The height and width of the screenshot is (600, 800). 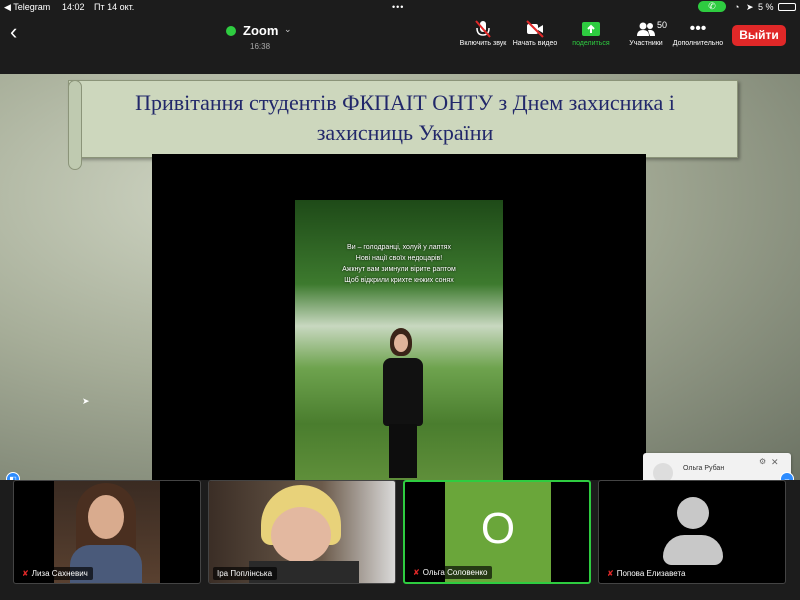 What do you see at coordinates (260, 30) in the screenshot?
I see `meeting-title: Zoom` at bounding box center [260, 30].